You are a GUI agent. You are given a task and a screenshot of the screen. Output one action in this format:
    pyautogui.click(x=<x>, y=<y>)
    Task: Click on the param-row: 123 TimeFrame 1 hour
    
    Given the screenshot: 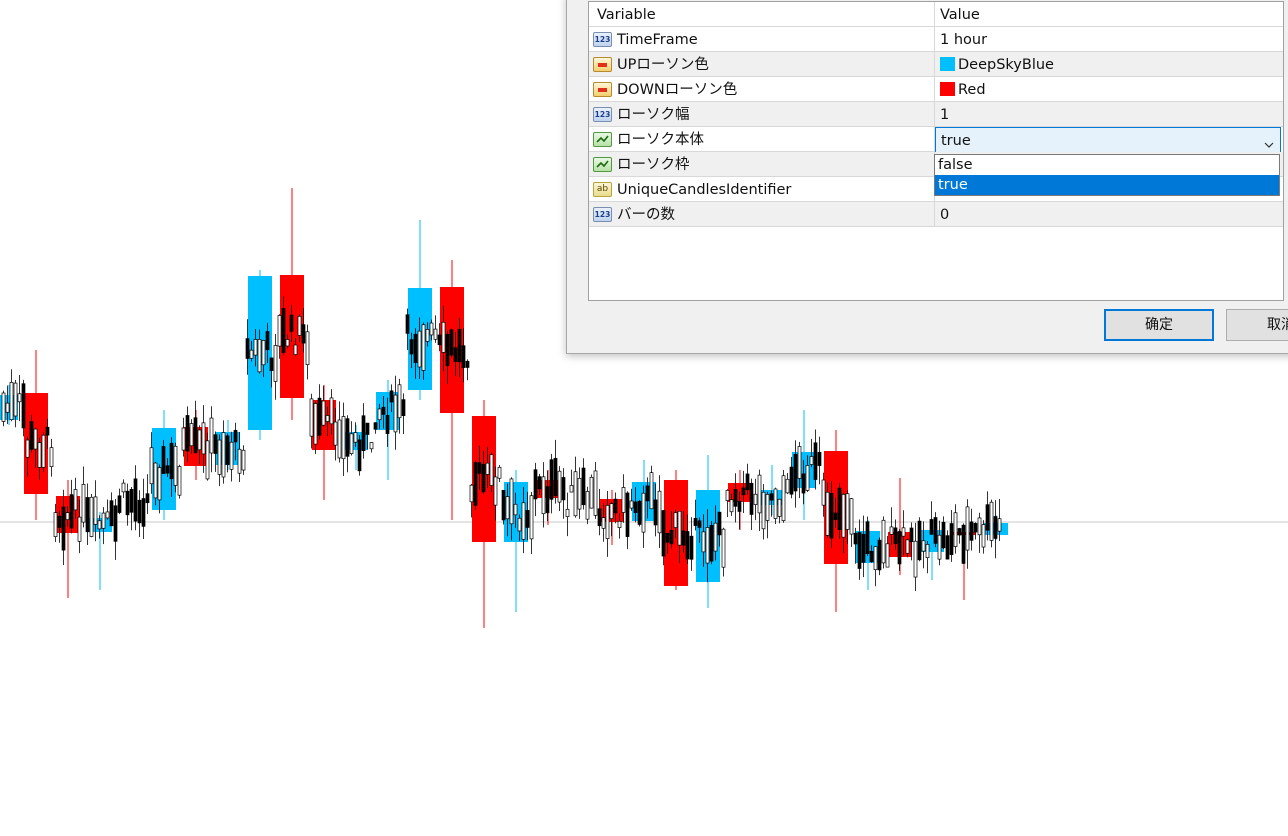 What is the action you would take?
    pyautogui.click(x=936, y=39)
    